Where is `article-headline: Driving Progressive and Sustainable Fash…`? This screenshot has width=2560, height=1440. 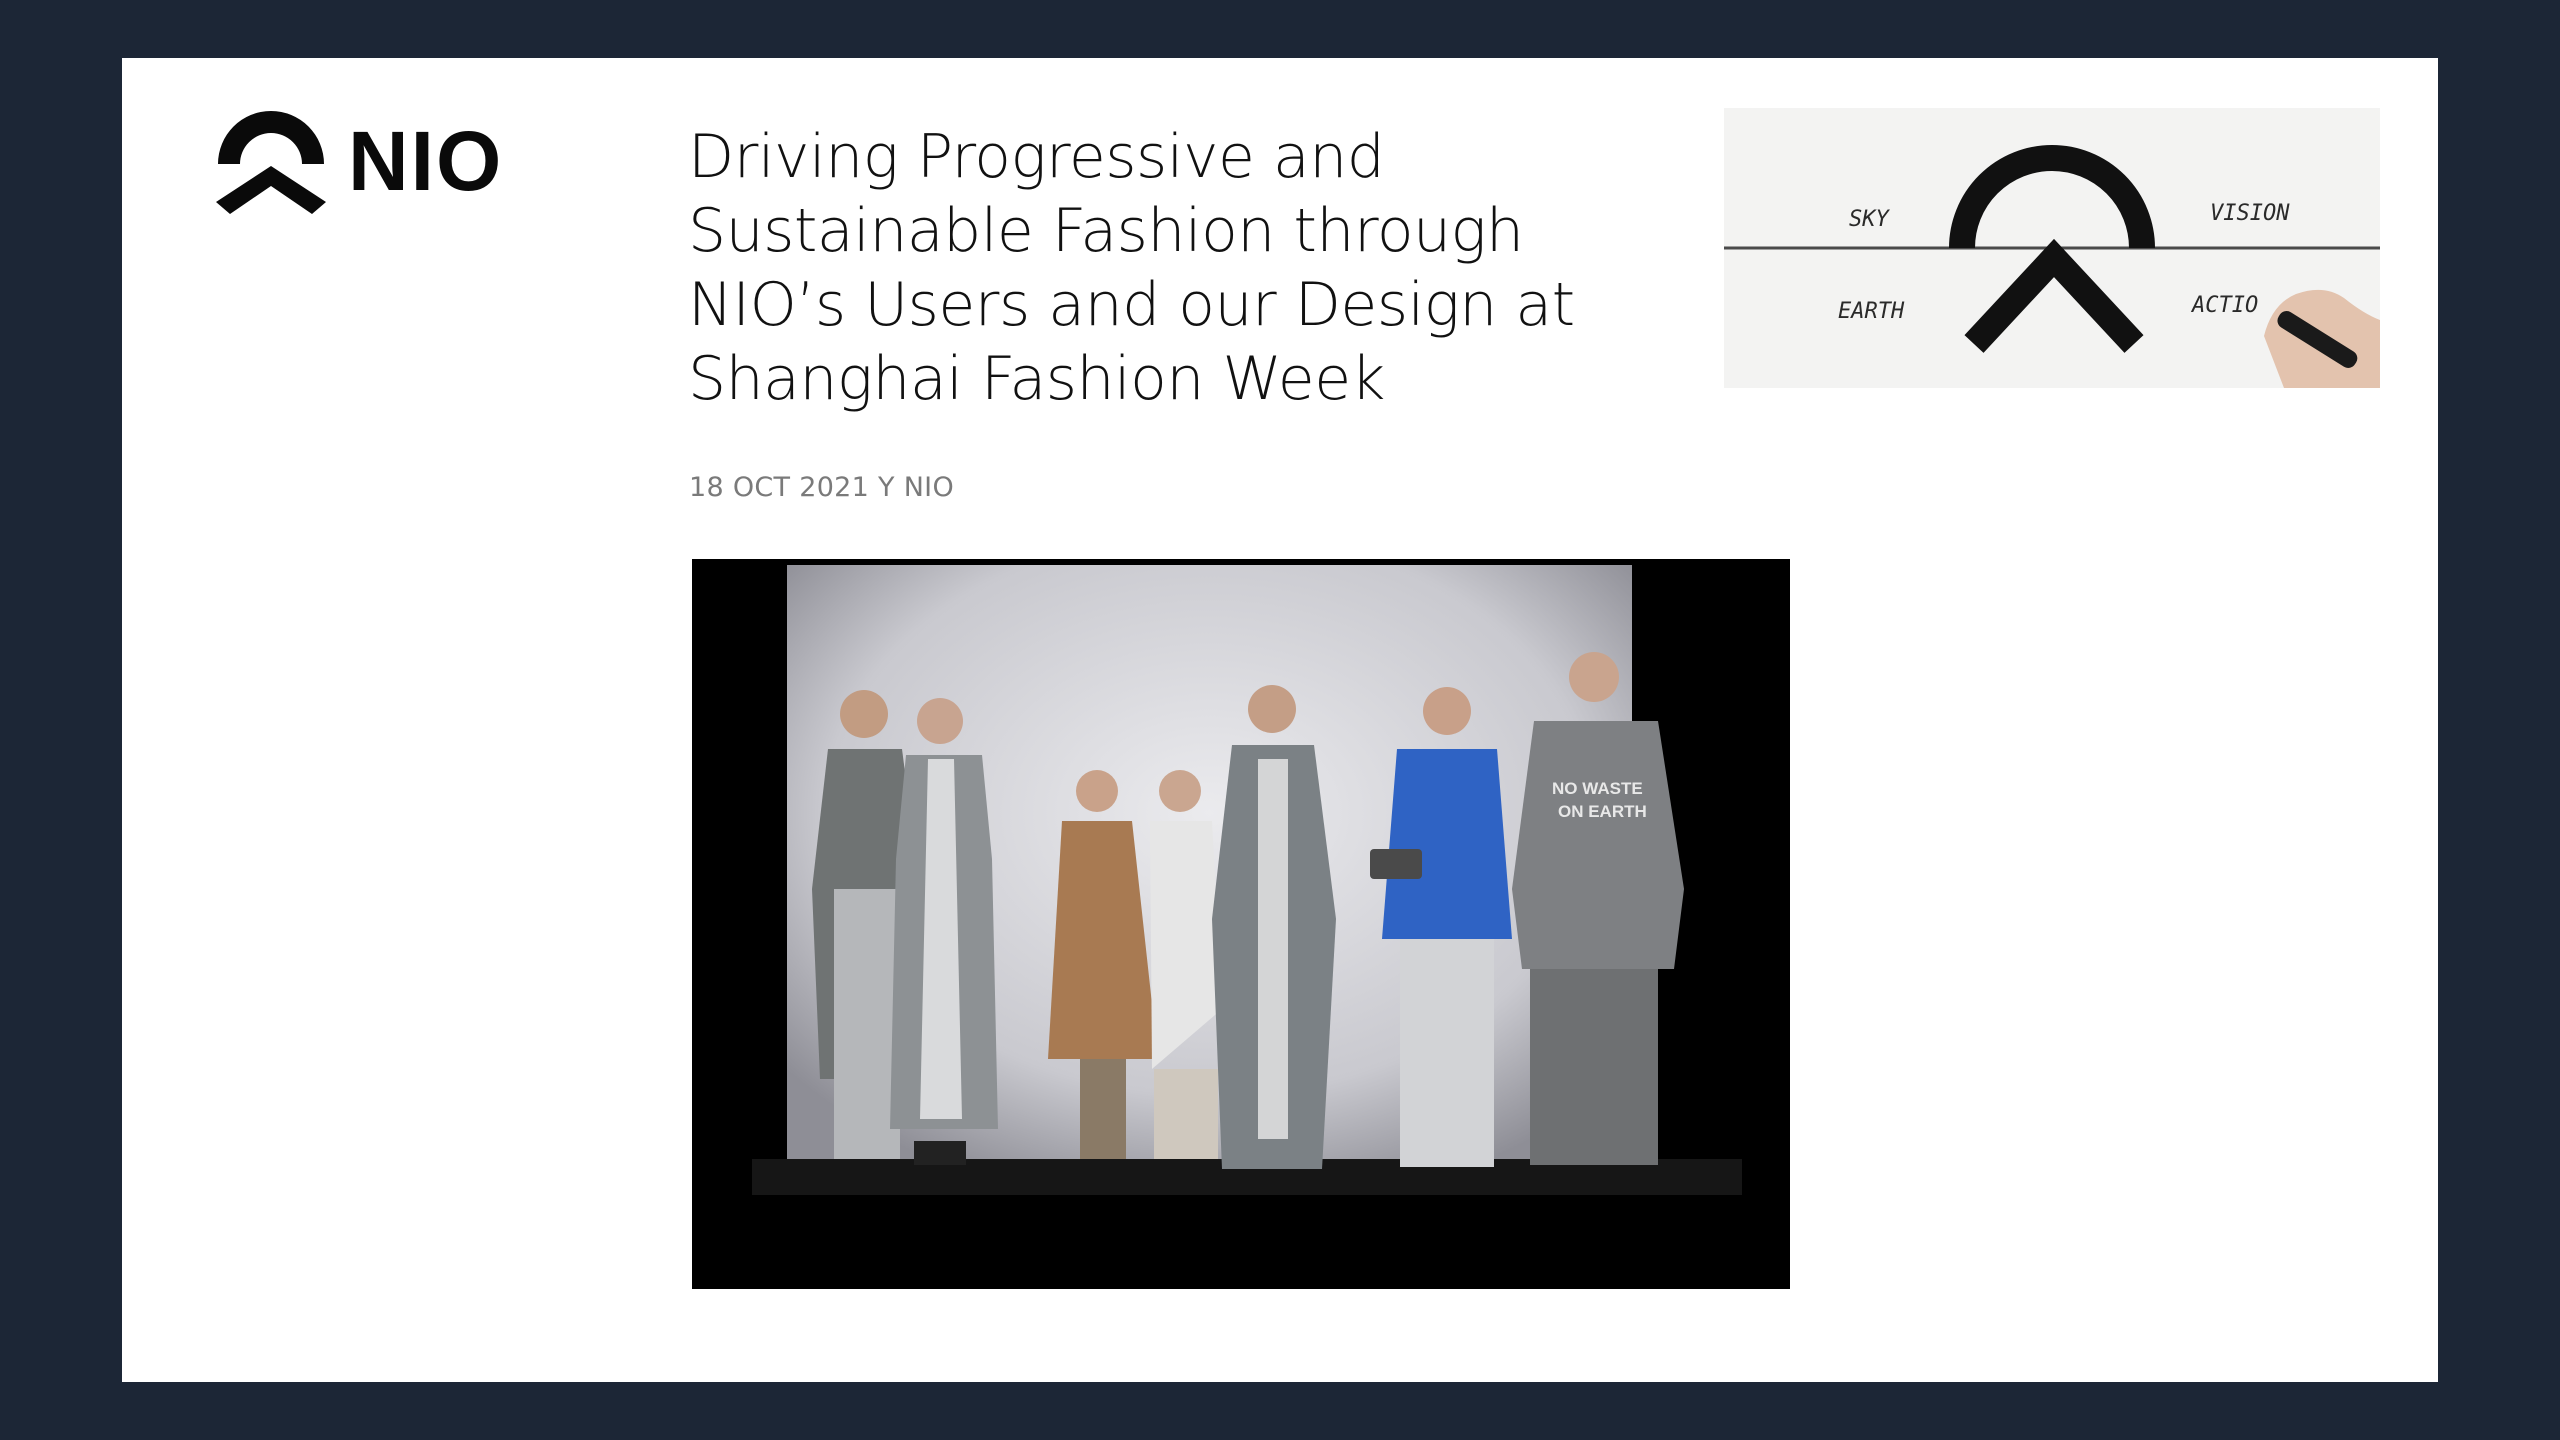 article-headline: Driving Progressive and Sustainable Fash… is located at coordinates (1213, 268).